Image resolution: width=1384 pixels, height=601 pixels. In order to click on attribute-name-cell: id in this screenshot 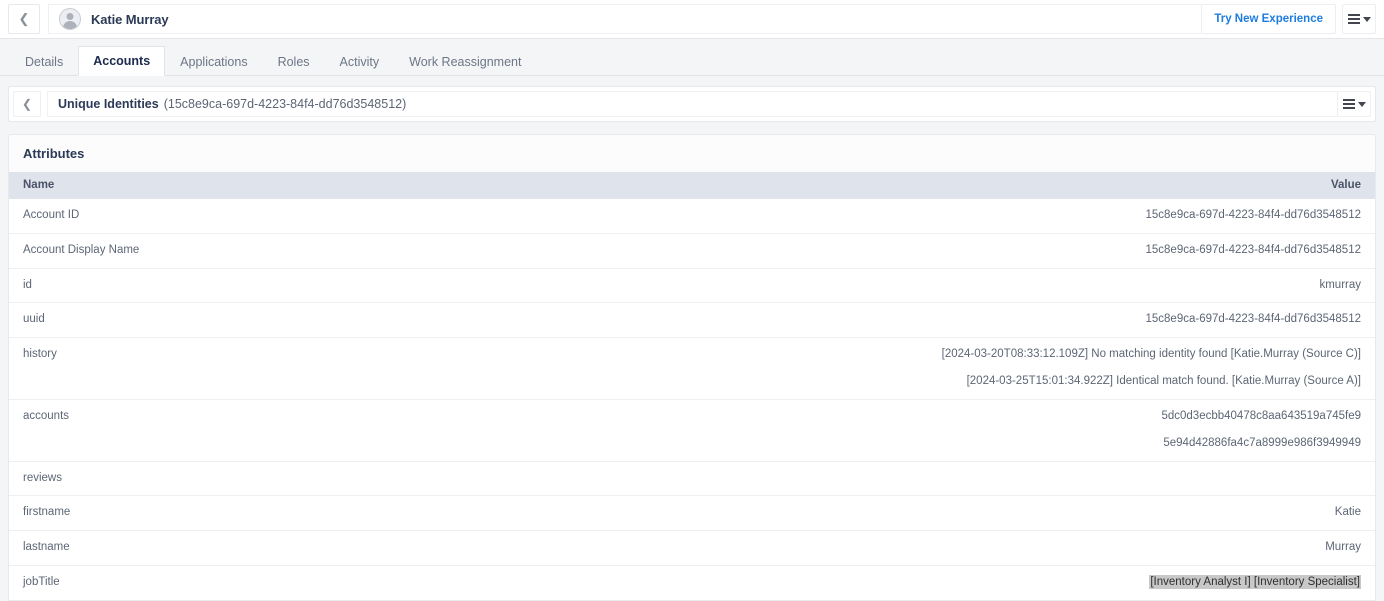, I will do `click(323, 285)`.